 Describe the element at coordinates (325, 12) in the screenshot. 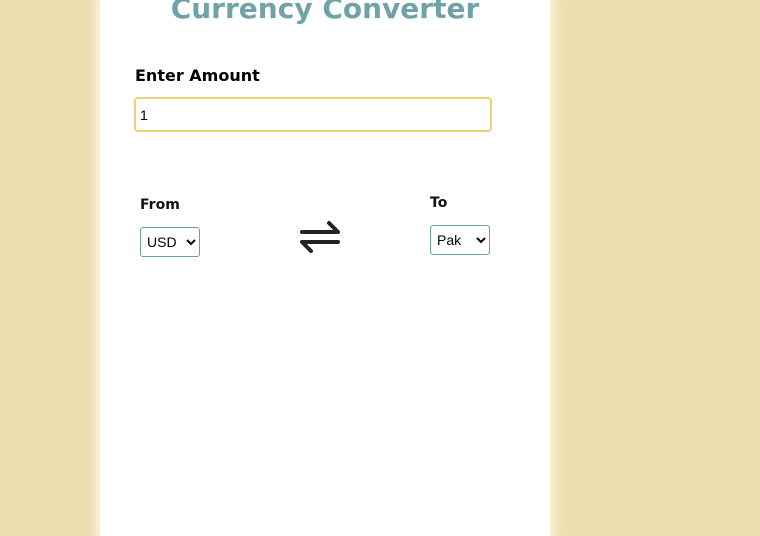

I see `page-title: Currency Converter` at that location.